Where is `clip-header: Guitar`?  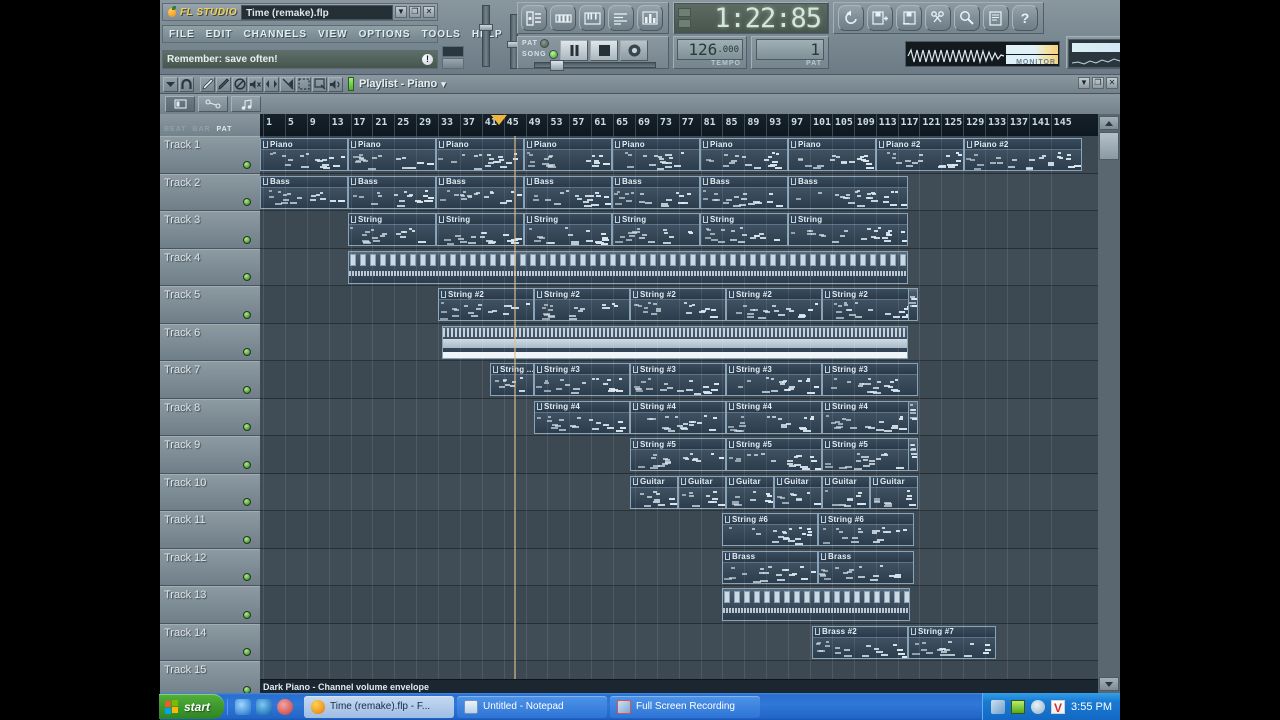
clip-header: Guitar is located at coordinates (798, 482).